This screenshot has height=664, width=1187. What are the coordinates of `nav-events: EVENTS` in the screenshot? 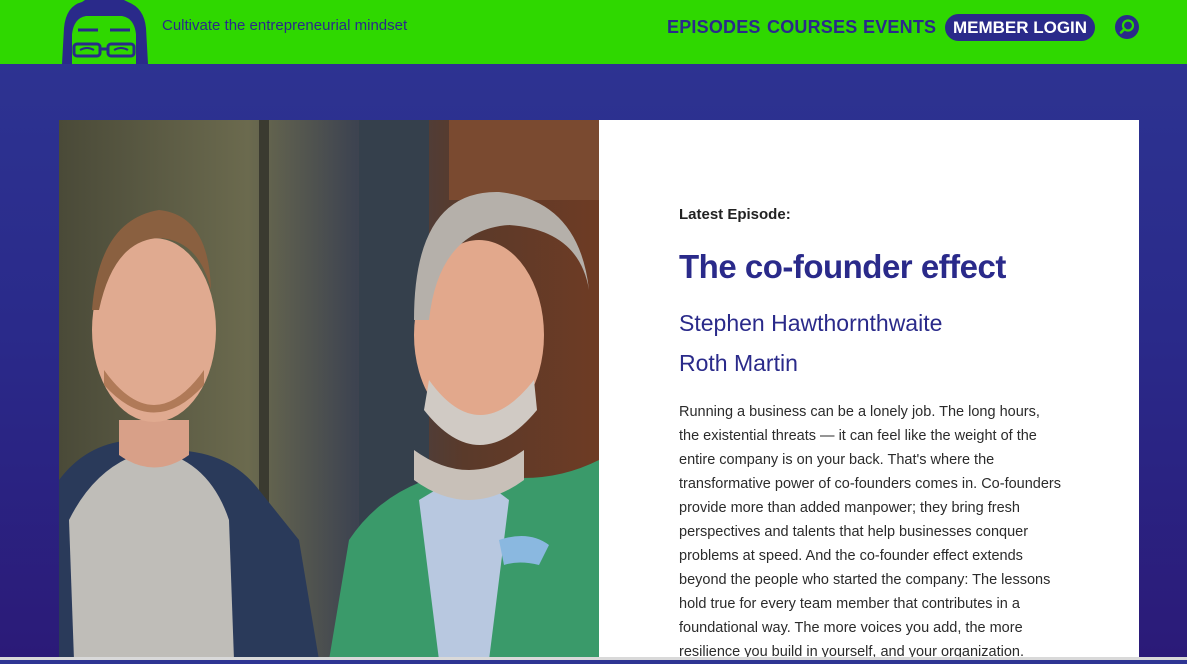 It's located at (899, 27).